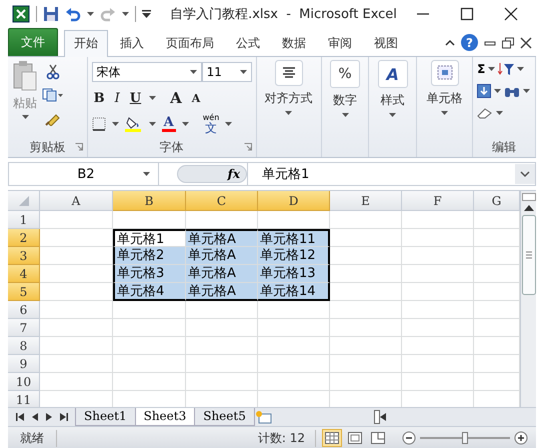  What do you see at coordinates (76, 201) in the screenshot?
I see `column-header: A` at bounding box center [76, 201].